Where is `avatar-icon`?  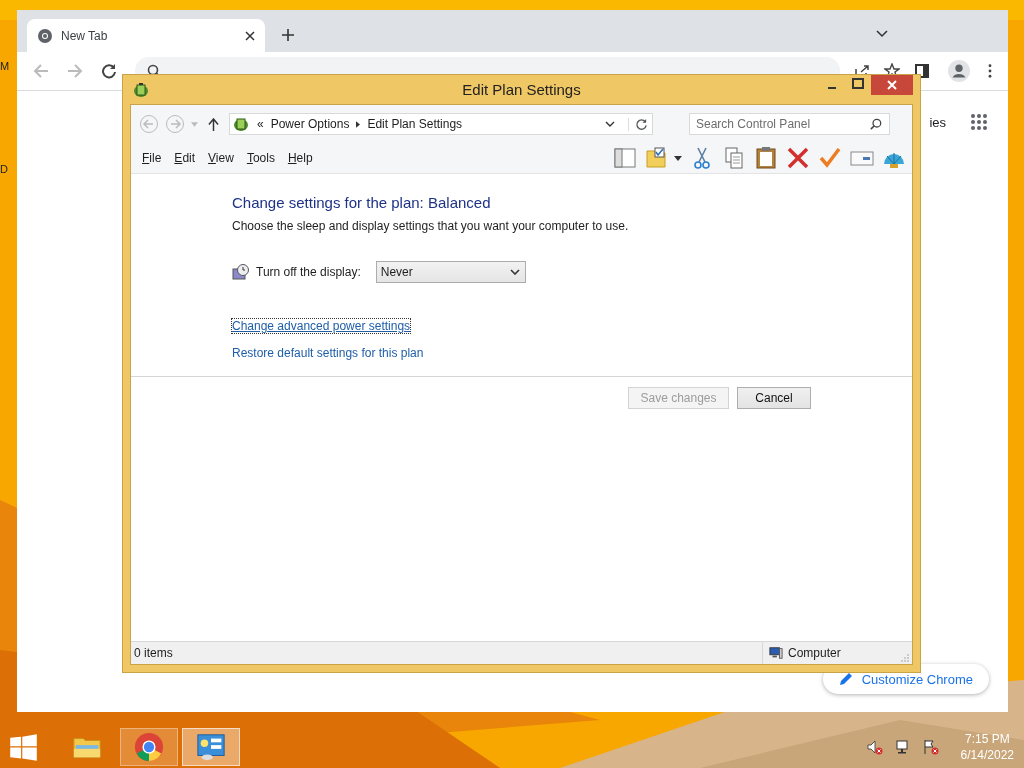 avatar-icon is located at coordinates (959, 71).